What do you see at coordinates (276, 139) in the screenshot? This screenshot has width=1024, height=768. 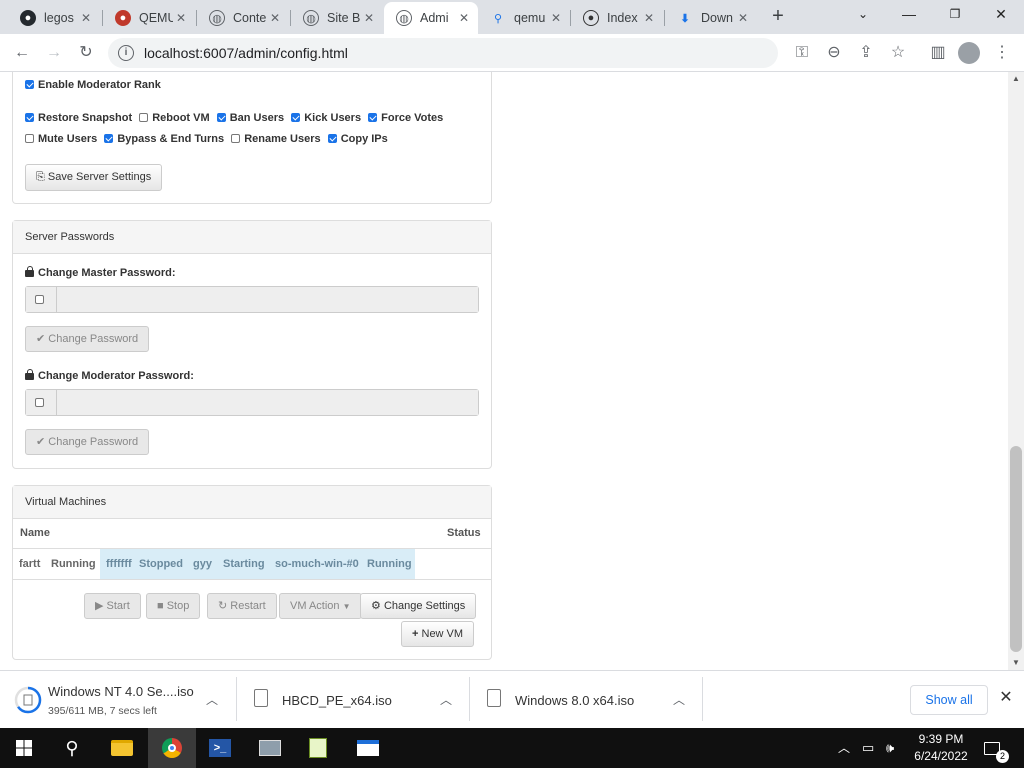 I see `perm-rename-users: Rename Users` at bounding box center [276, 139].